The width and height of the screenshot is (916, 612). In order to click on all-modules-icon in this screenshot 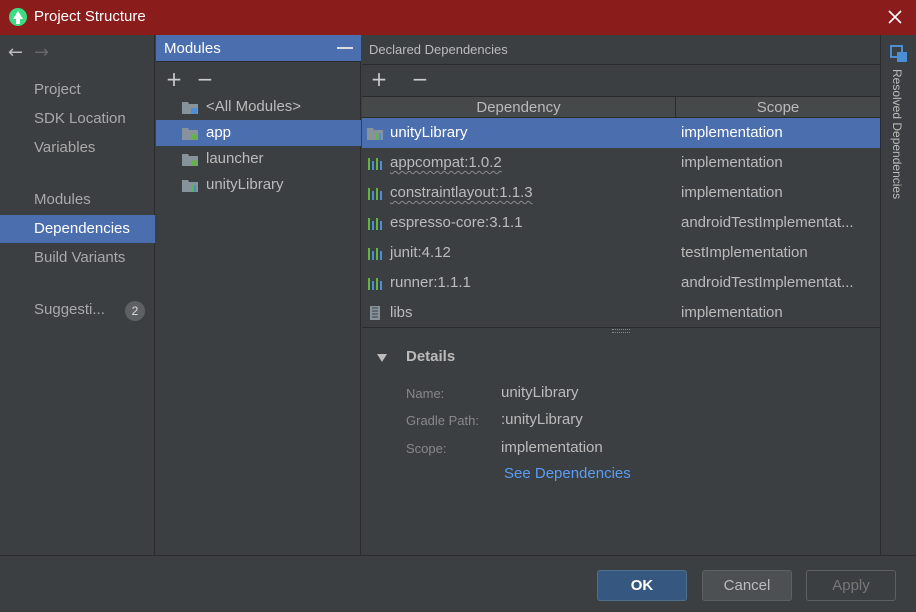, I will do `click(190, 108)`.